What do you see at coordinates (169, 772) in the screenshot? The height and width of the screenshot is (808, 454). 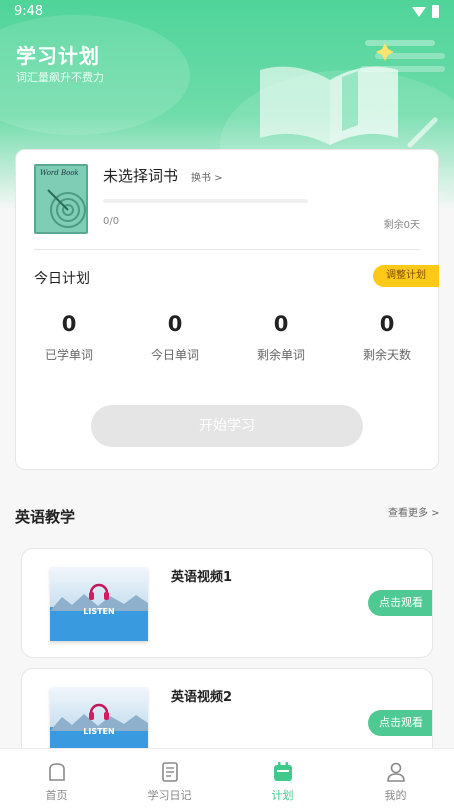 I see `notebook-icon` at bounding box center [169, 772].